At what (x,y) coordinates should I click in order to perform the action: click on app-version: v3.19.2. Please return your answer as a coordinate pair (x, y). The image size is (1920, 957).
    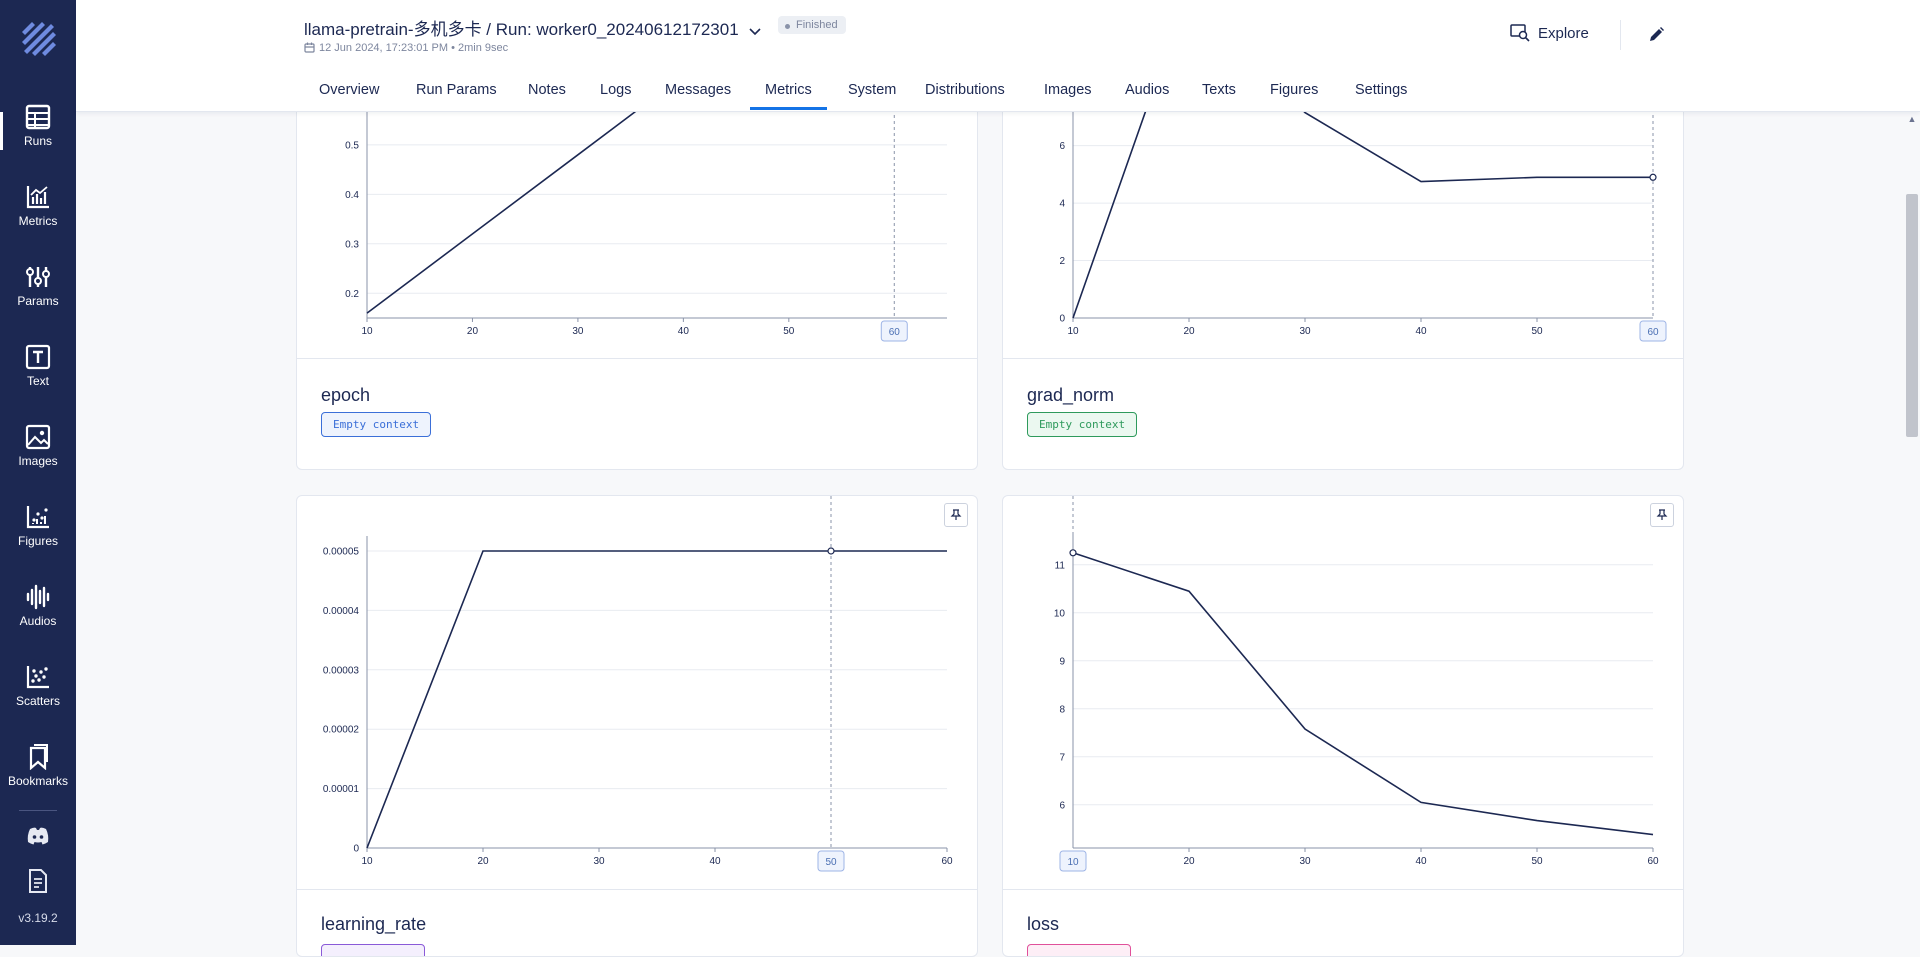
    Looking at the image, I should click on (38, 918).